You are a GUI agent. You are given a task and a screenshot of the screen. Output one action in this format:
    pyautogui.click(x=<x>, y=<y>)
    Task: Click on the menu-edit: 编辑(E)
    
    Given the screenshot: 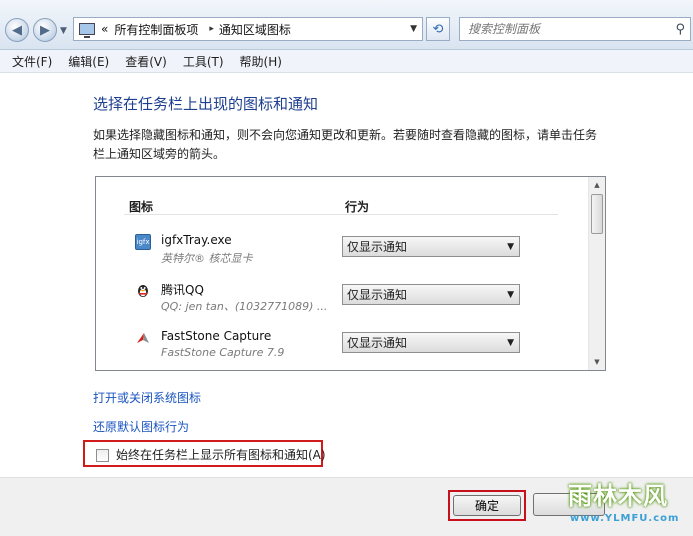 What is the action you would take?
    pyautogui.click(x=88, y=61)
    